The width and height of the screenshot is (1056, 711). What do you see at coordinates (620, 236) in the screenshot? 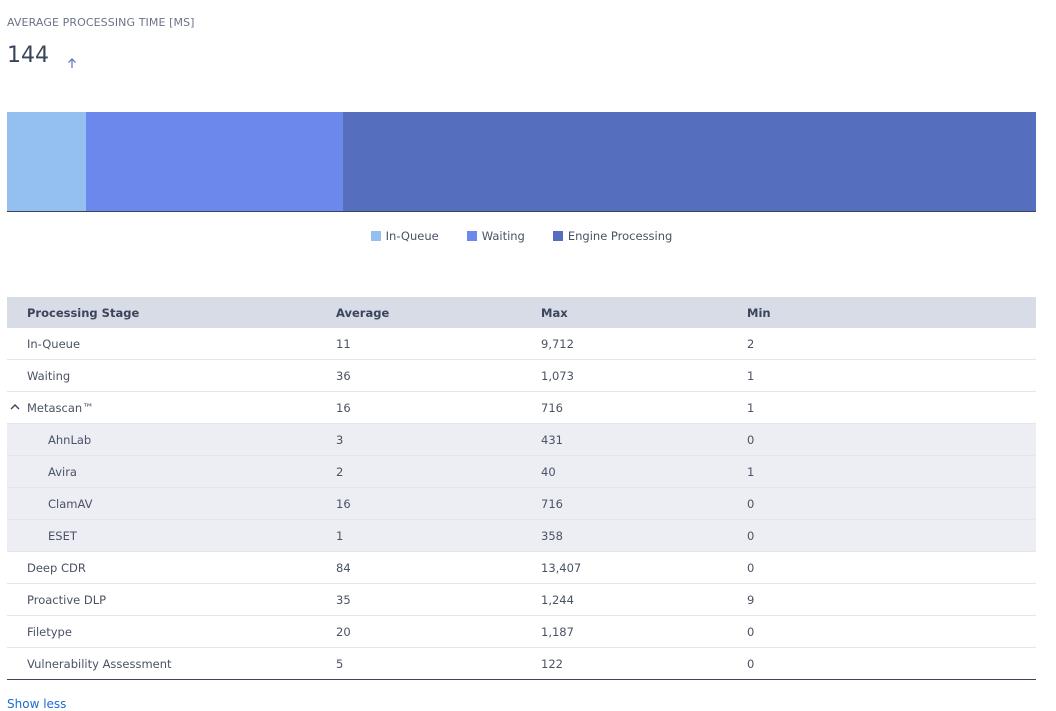
I see `legend-label: Engine Processing` at bounding box center [620, 236].